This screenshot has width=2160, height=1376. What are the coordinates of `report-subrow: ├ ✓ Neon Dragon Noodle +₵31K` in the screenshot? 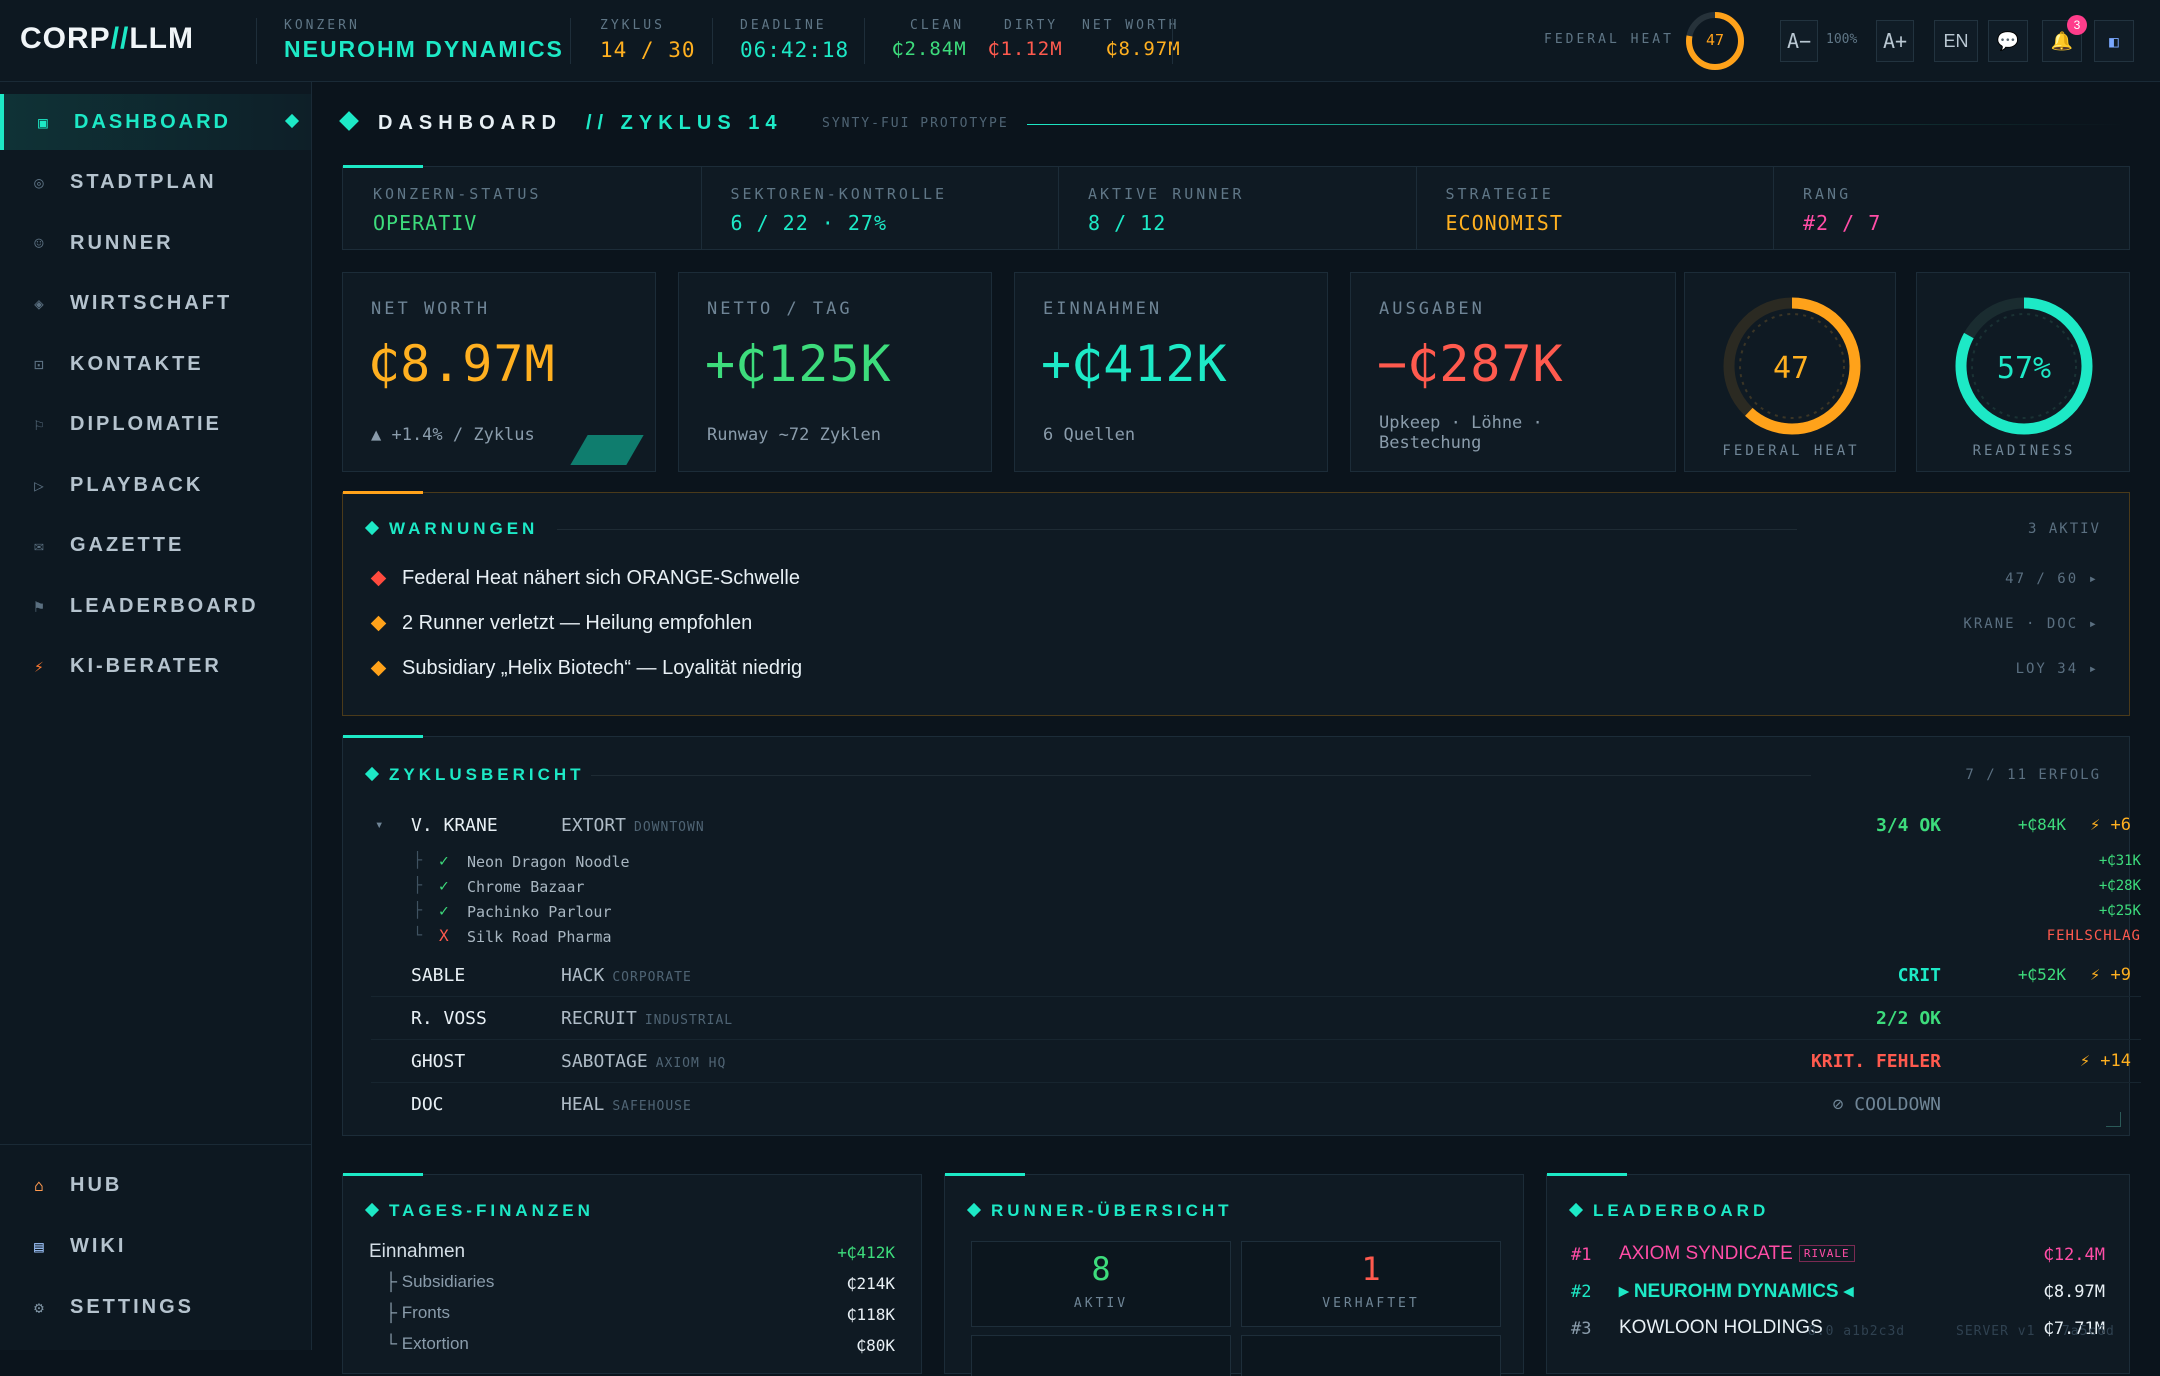 It's located at (1277, 863).